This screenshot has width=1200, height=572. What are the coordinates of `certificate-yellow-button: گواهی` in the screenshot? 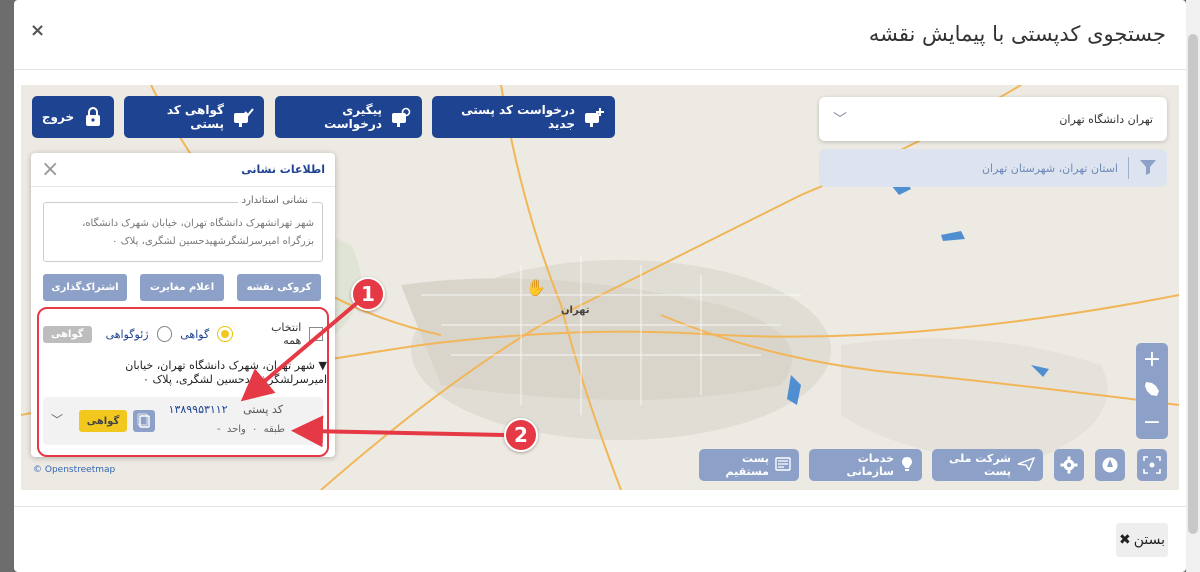 It's located at (103, 421).